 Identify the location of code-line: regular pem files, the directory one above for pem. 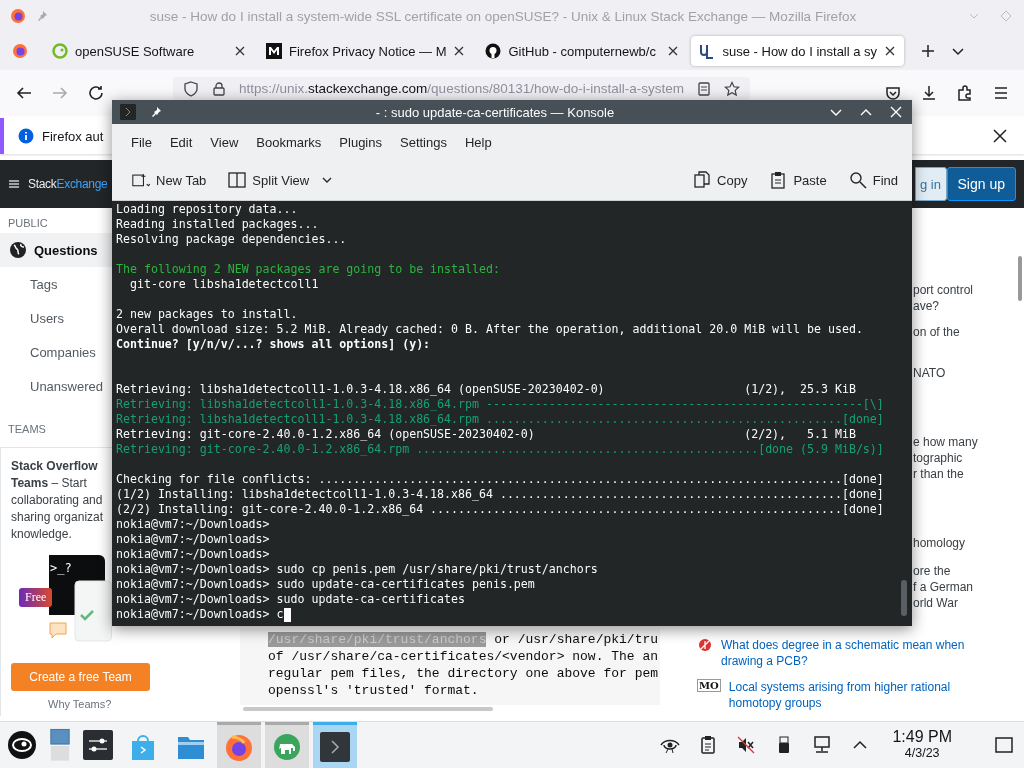
(464, 673).